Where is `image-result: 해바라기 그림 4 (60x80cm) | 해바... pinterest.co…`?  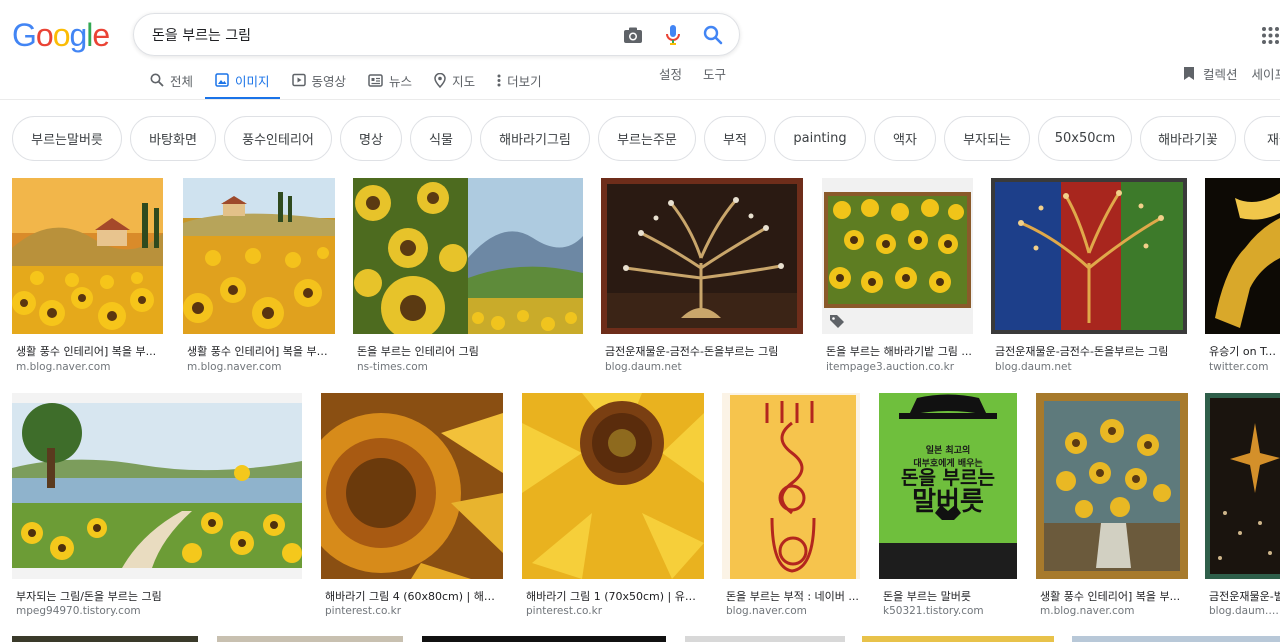
image-result: 해바라기 그림 4 (60x80cm) | 해바... pinterest.co… is located at coordinates (412, 508).